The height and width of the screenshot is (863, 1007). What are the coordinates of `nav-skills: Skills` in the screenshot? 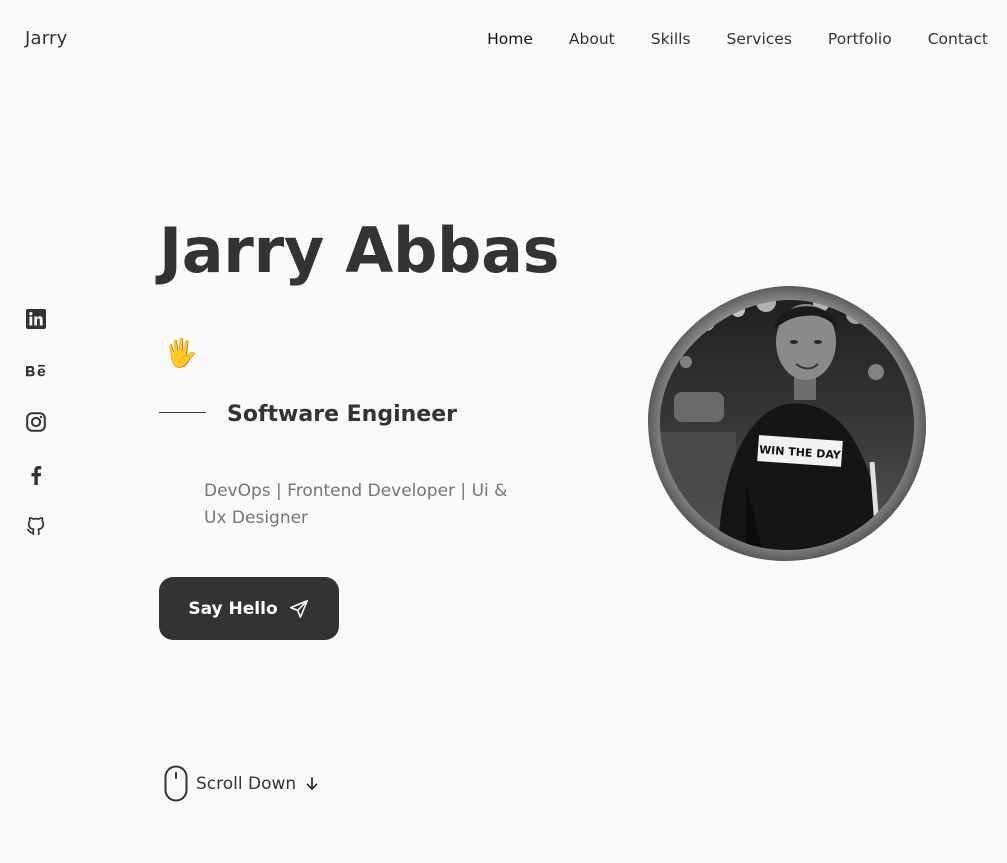 It's located at (671, 39).